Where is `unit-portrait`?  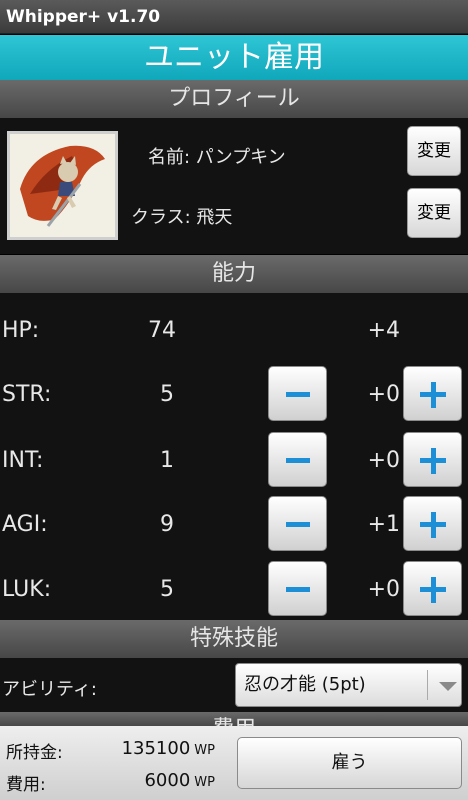
unit-portrait is located at coordinates (62, 185).